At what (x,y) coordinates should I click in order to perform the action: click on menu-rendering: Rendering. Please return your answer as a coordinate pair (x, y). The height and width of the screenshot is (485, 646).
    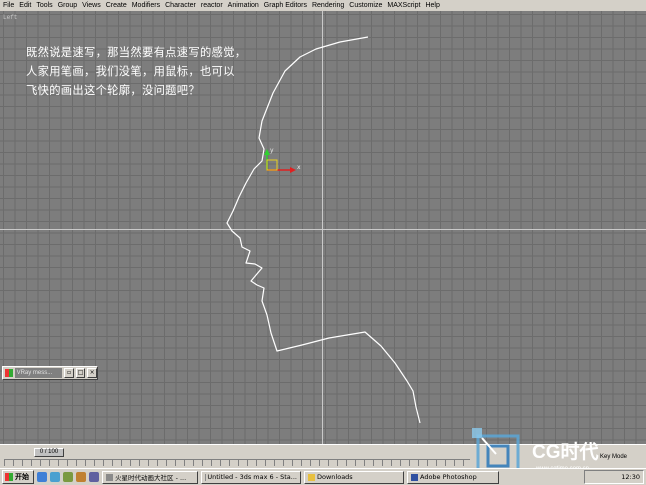
    Looking at the image, I should click on (327, 5).